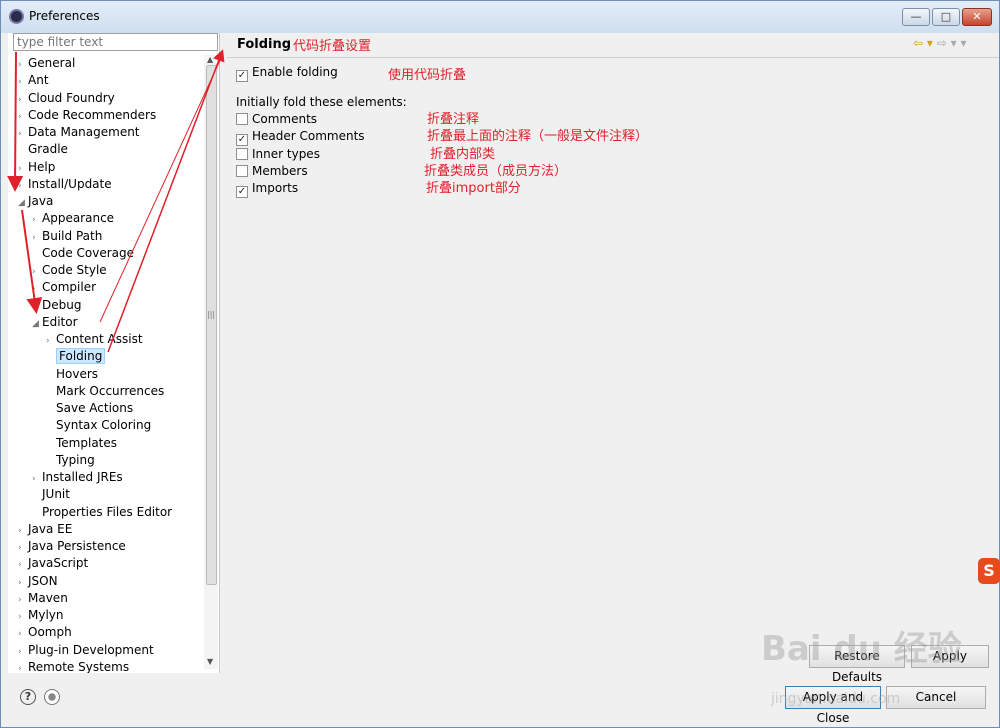 Image resolution: width=1000 pixels, height=728 pixels. I want to click on scroll-down-icon: ▼, so click(210, 661).